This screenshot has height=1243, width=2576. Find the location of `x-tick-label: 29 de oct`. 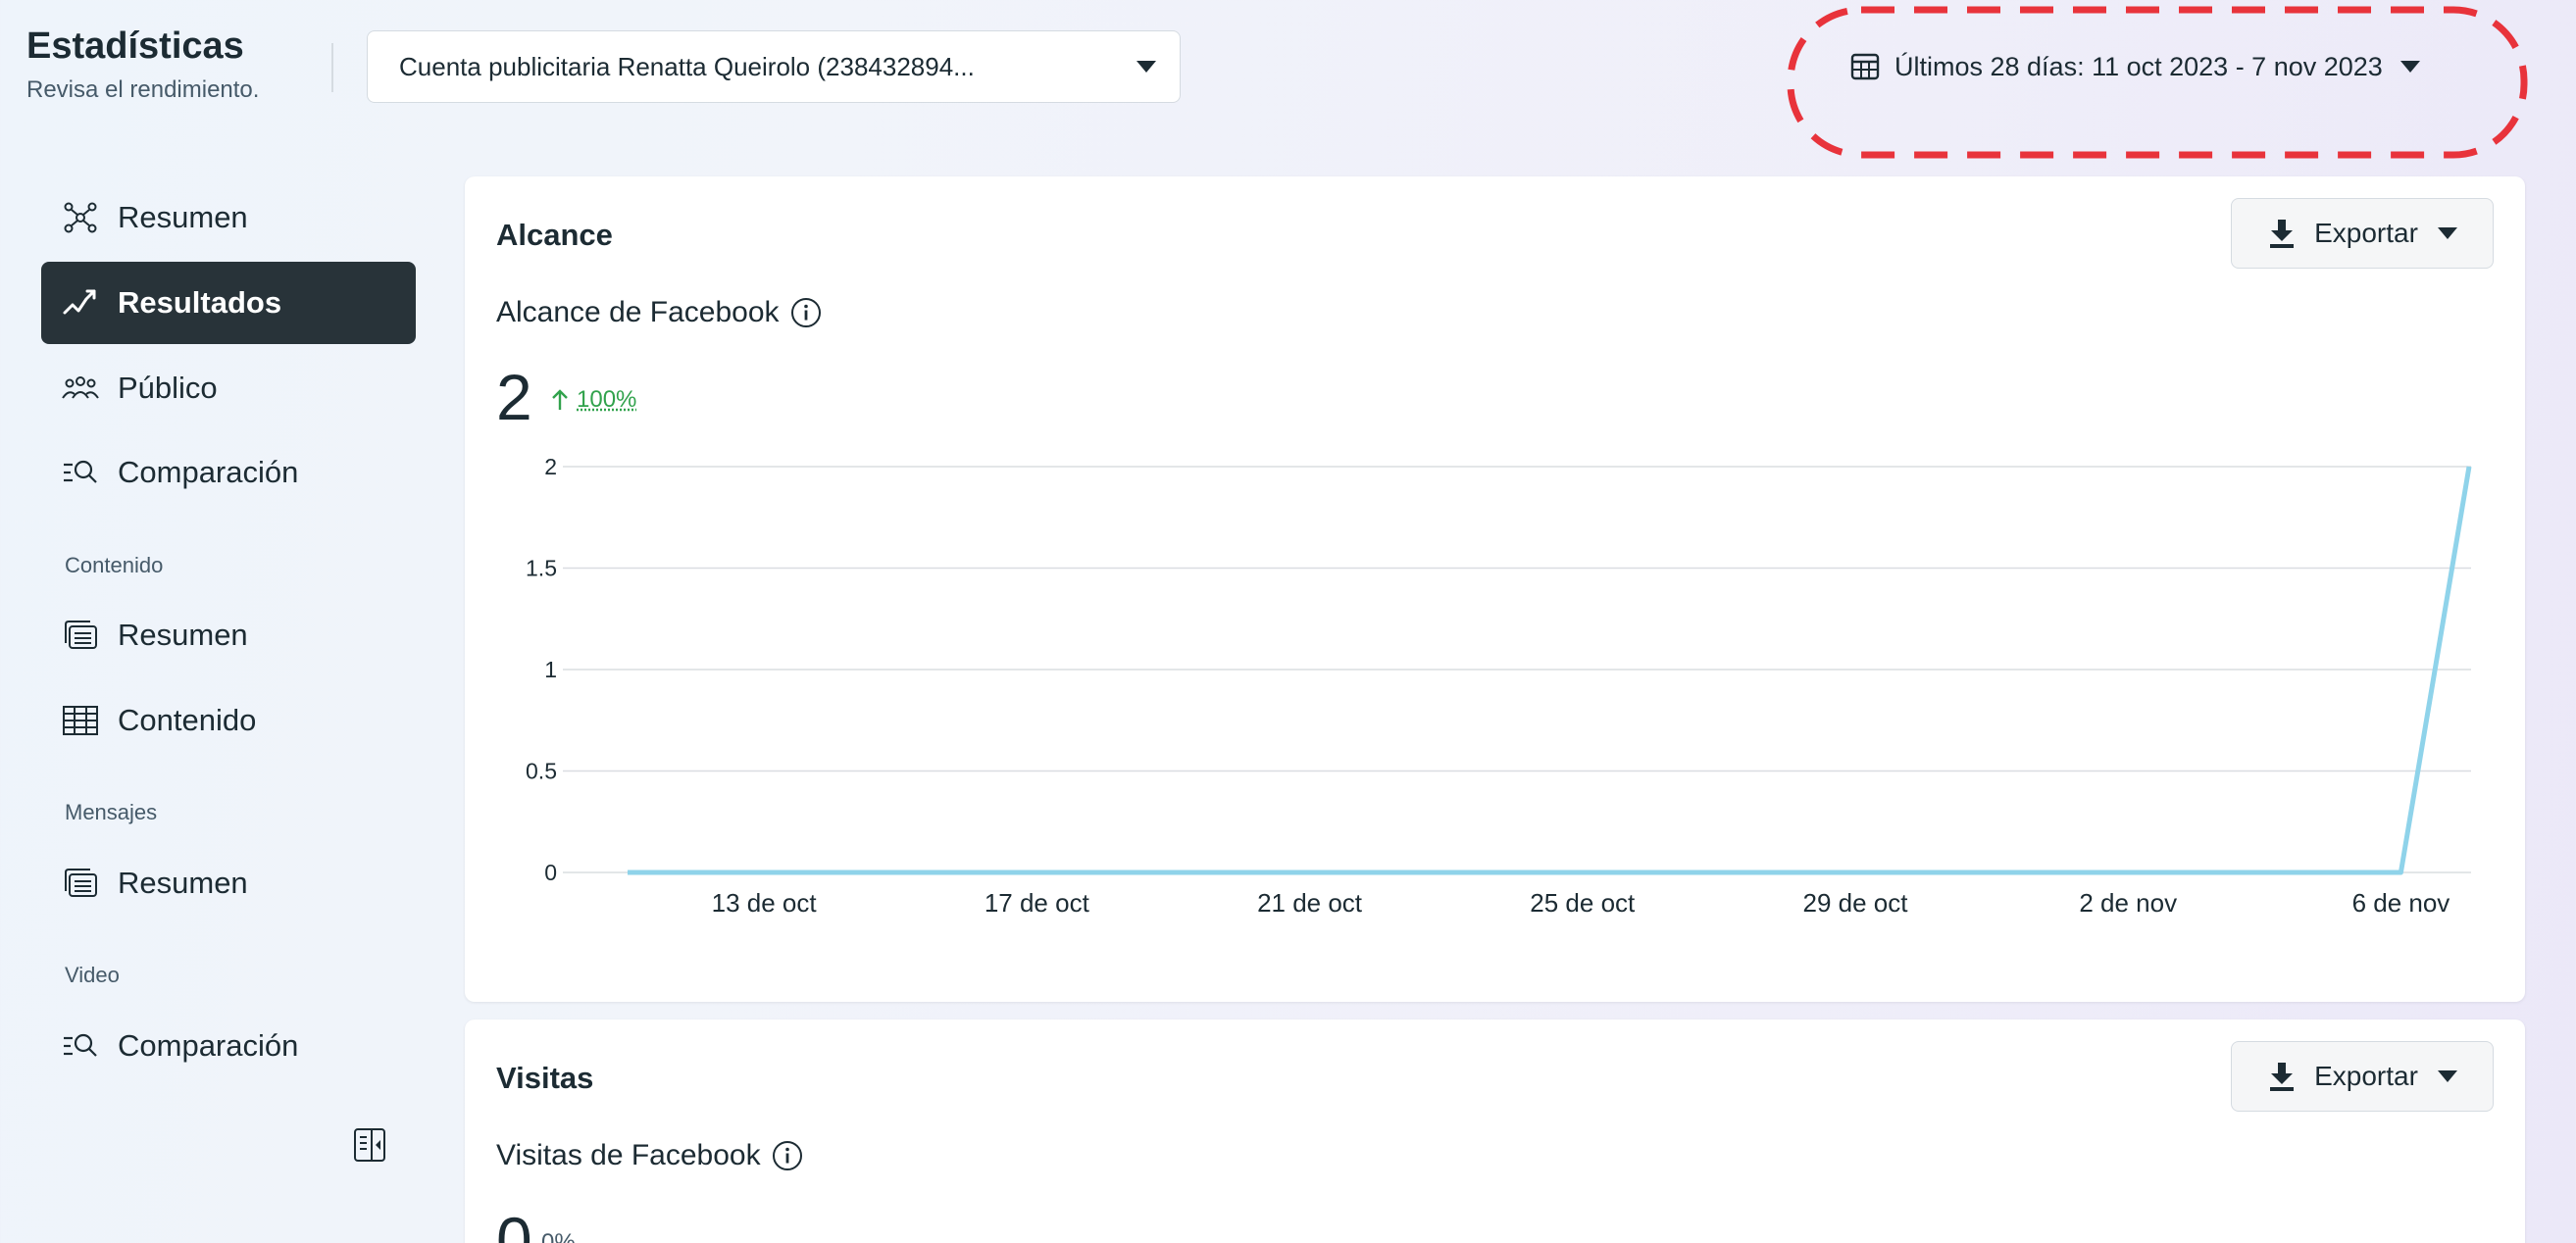

x-tick-label: 29 de oct is located at coordinates (1856, 903).